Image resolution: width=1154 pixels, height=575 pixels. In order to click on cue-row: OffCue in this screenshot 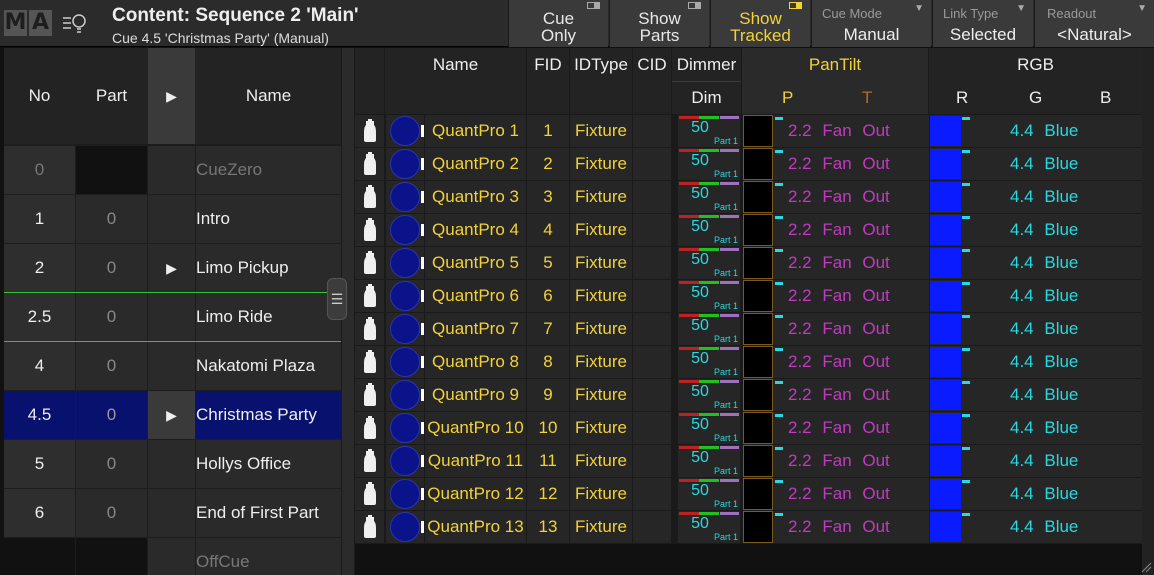, I will do `click(172, 556)`.